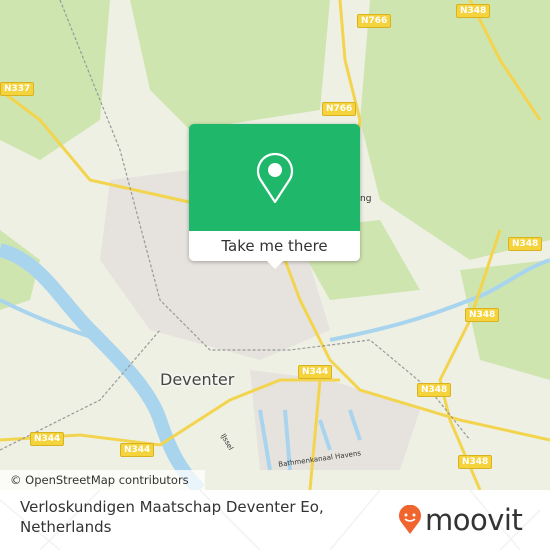 The width and height of the screenshot is (550, 550). I want to click on moovit-logo: moovit, so click(460, 520).